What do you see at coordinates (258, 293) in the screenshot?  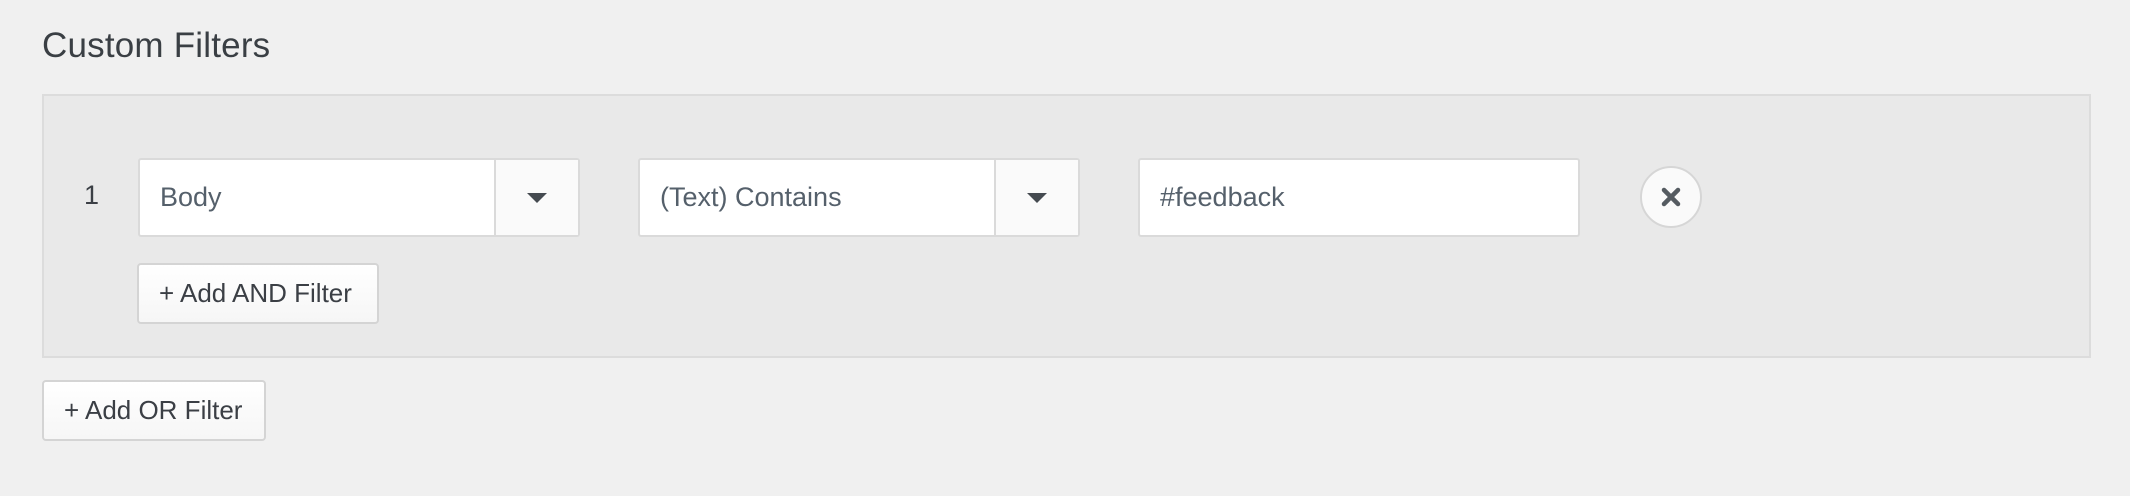 I see `add-and-filter-button: + Add AND Filter` at bounding box center [258, 293].